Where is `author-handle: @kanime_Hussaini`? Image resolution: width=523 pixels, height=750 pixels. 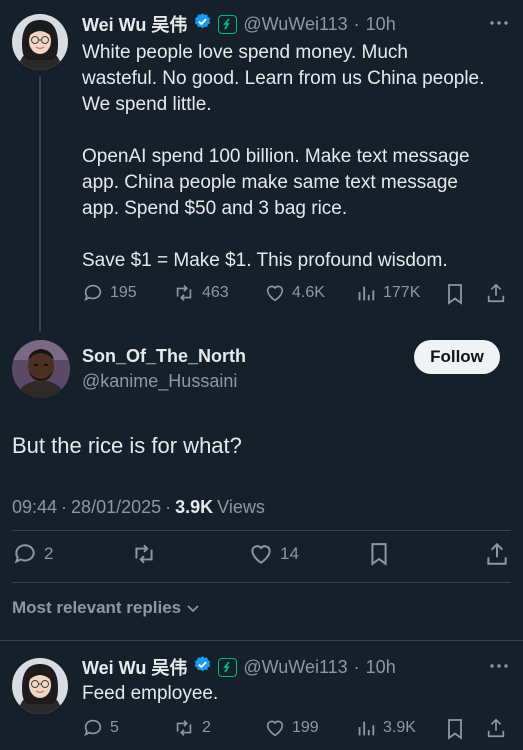 author-handle: @kanime_Hussaini is located at coordinates (159, 381).